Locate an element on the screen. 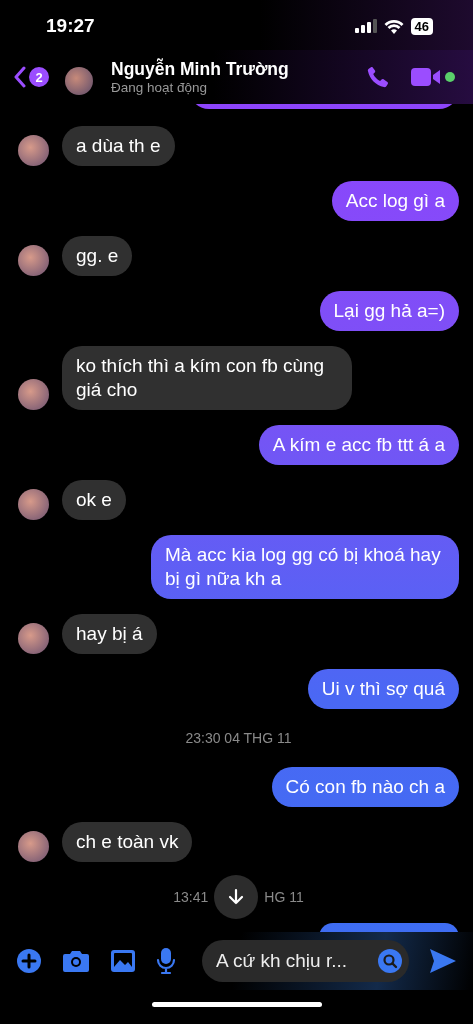 The width and height of the screenshot is (473, 1024). message-bubble: Có con fb nào ch a is located at coordinates (365, 787).